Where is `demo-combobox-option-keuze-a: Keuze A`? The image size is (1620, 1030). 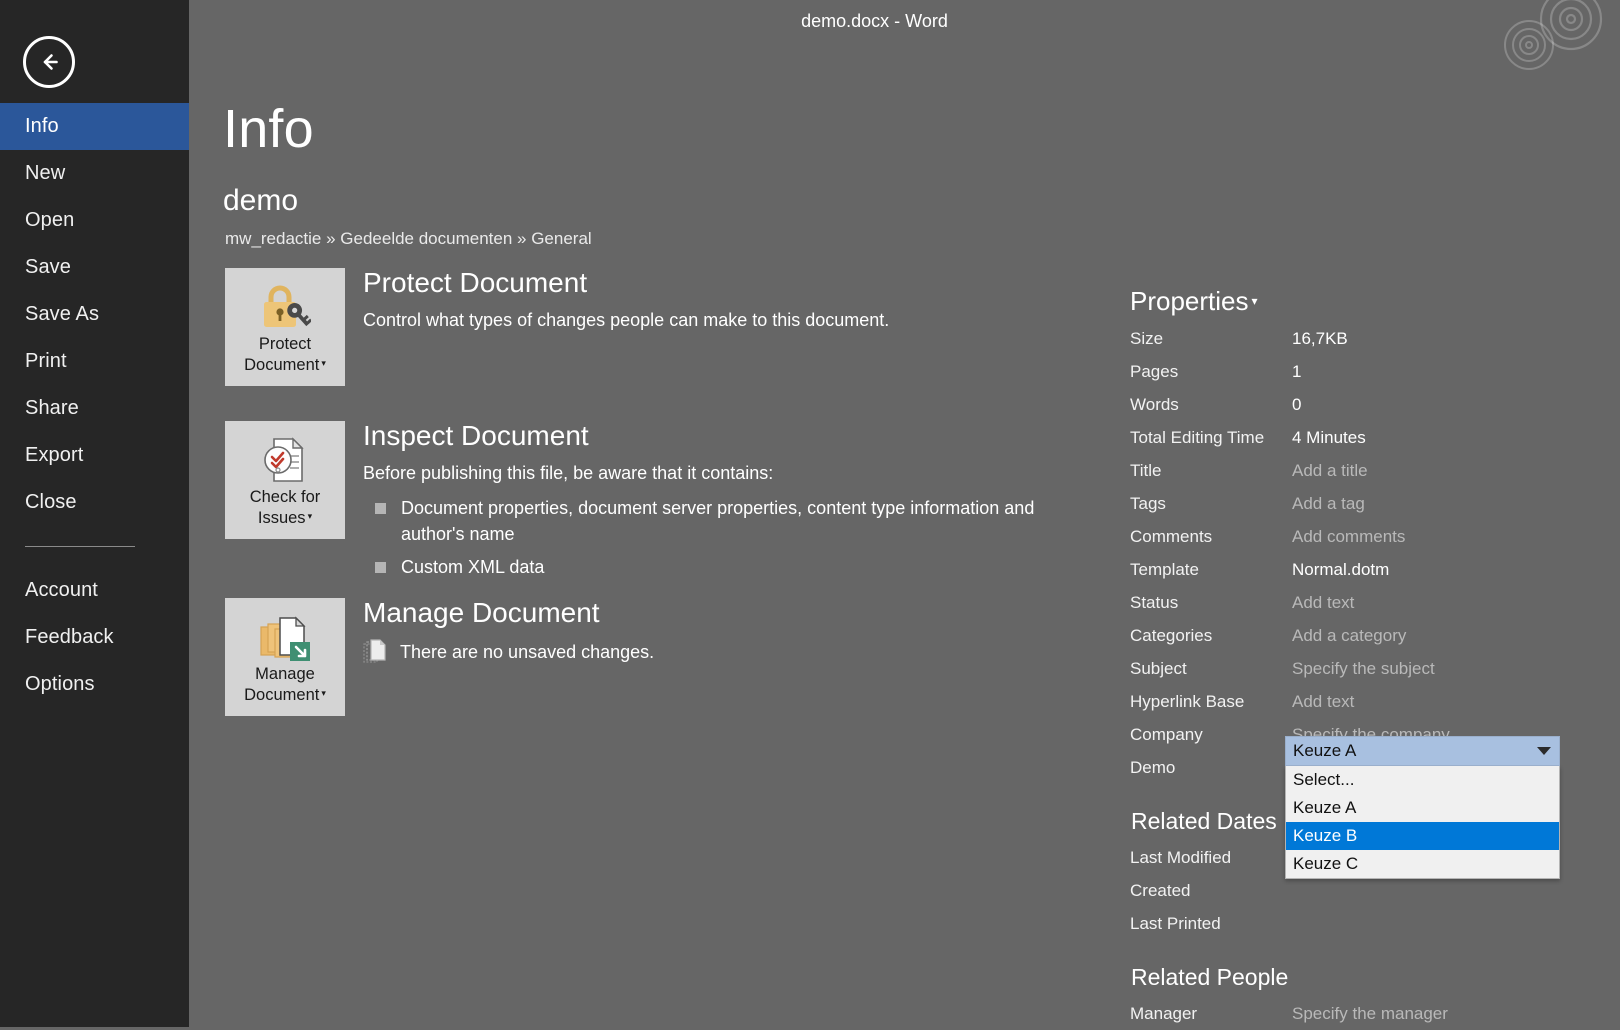
demo-combobox-option-keuze-a: Keuze A is located at coordinates (1422, 808).